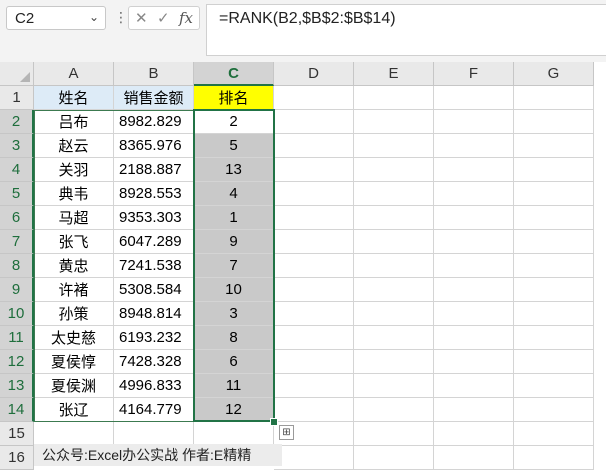 The image size is (606, 470). What do you see at coordinates (154, 146) in the screenshot?
I see `amount-cell: 8365.976` at bounding box center [154, 146].